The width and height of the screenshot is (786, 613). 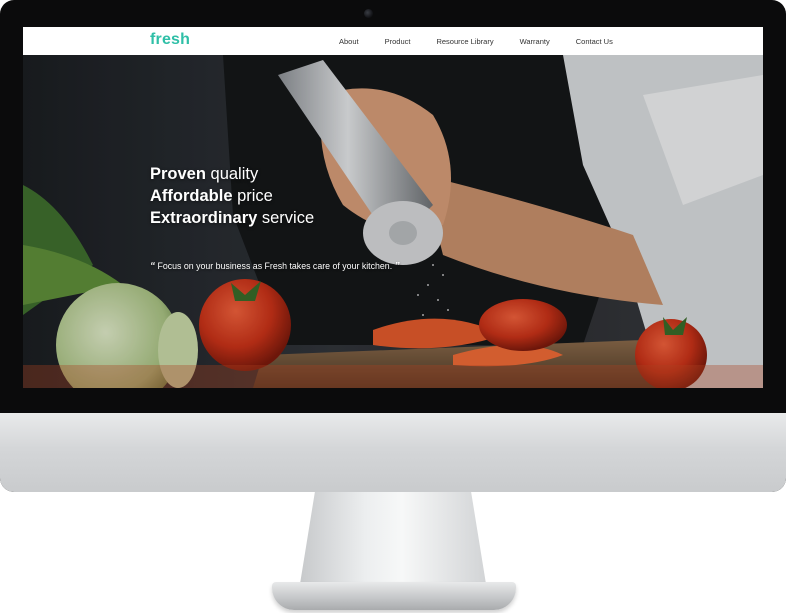 I want to click on quote-close-icon: ”, so click(x=397, y=266).